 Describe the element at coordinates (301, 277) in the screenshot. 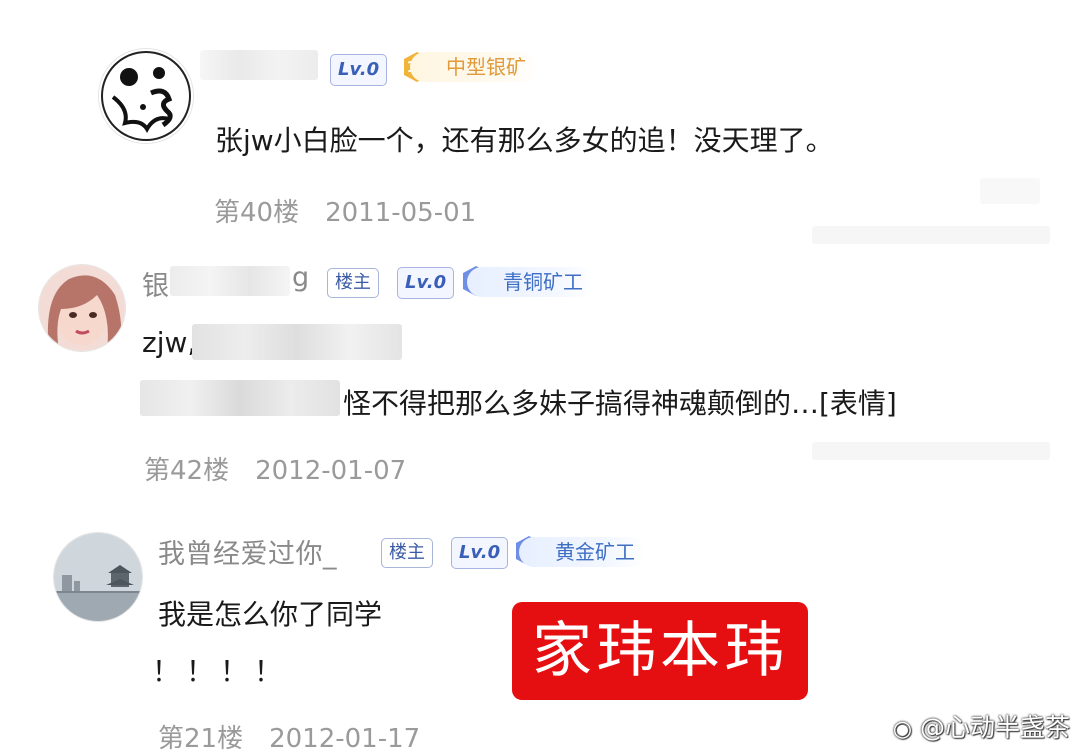

I see `username-suffix: g` at that location.